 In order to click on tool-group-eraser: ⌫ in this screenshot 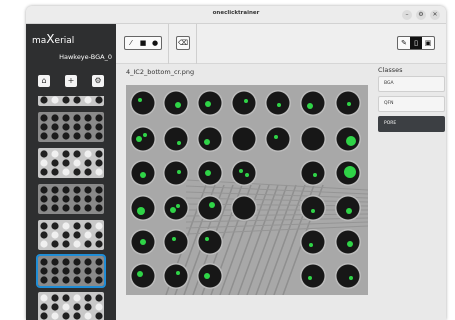, I will do `click(183, 43)`.